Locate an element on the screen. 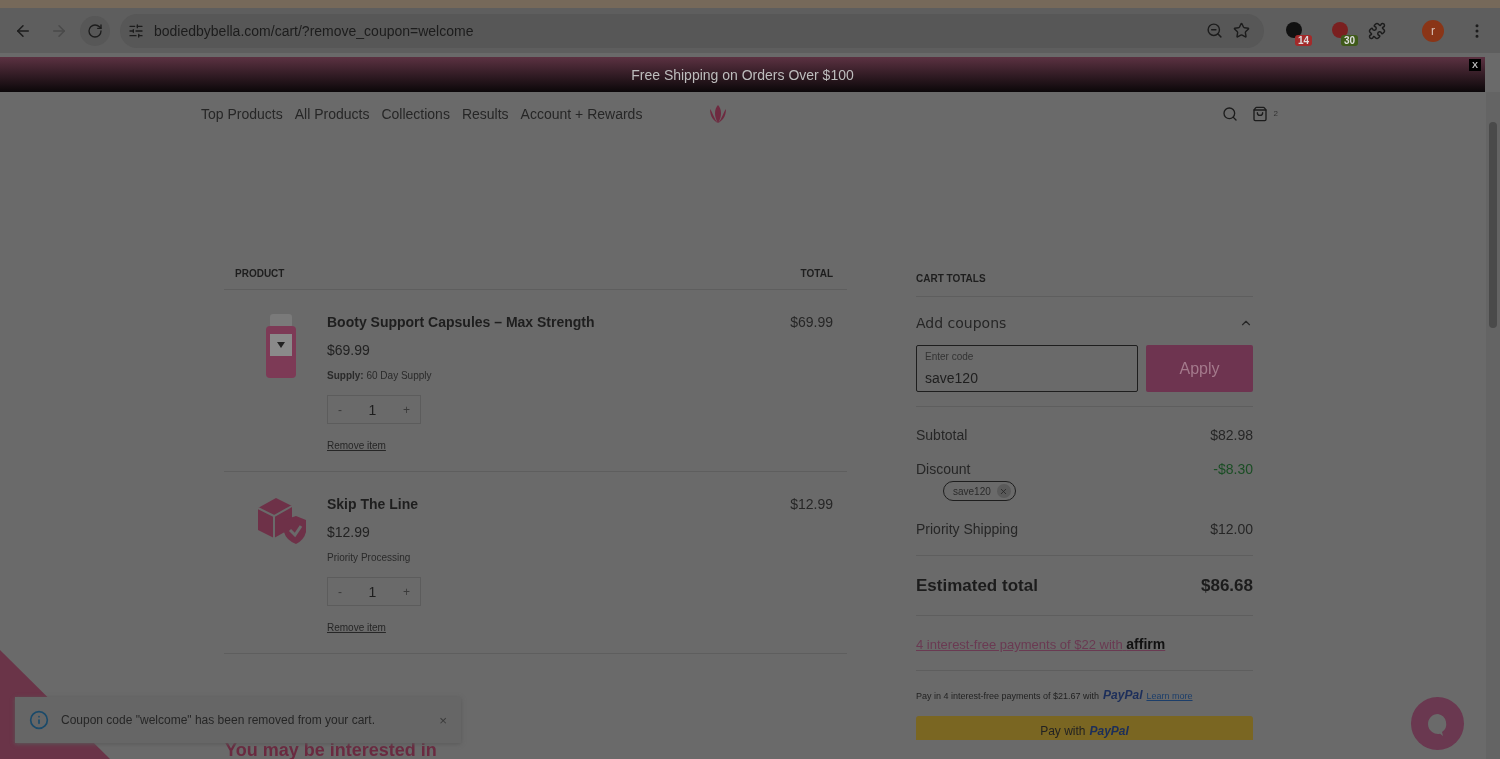  search-icon is located at coordinates (1229, 113).